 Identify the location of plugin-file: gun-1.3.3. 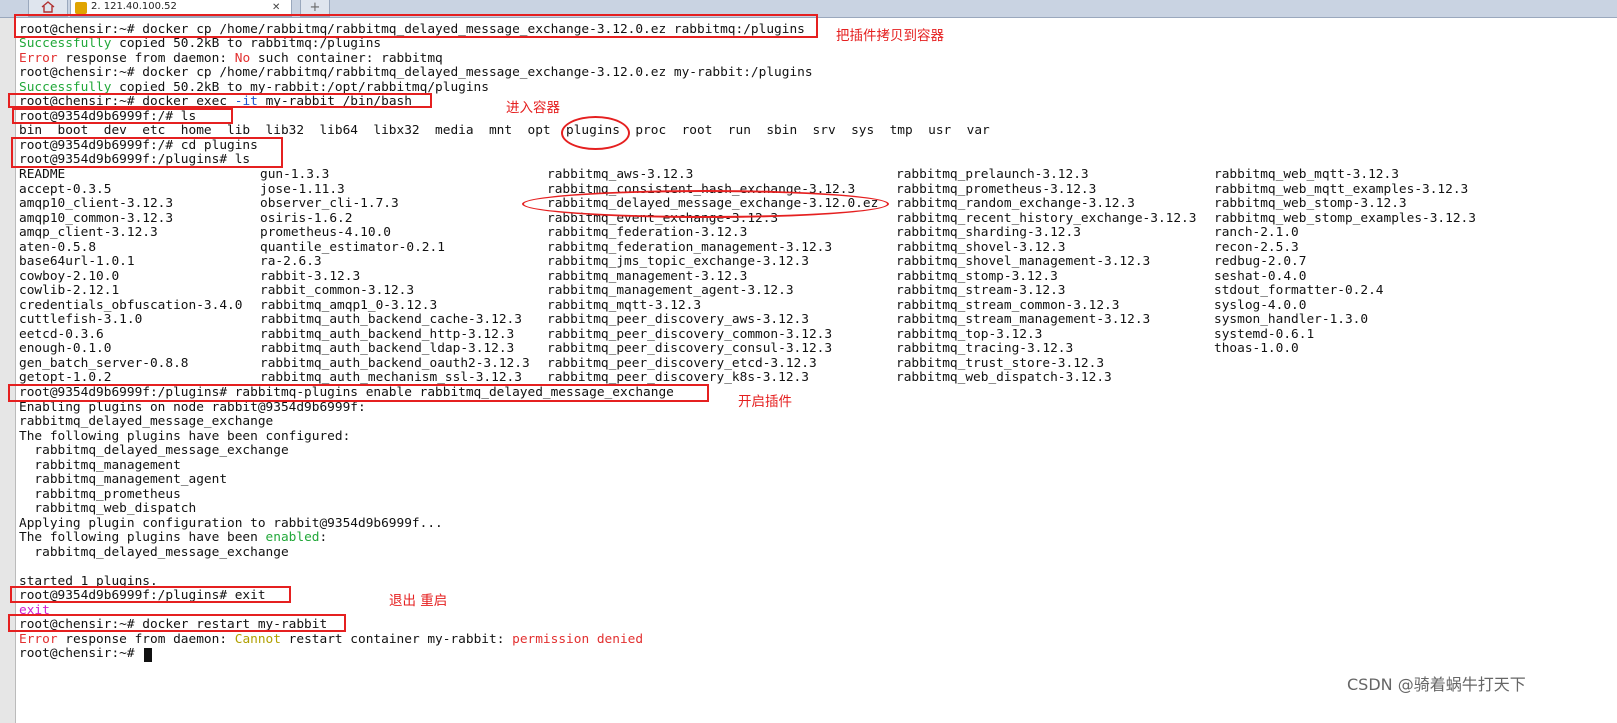
(295, 174).